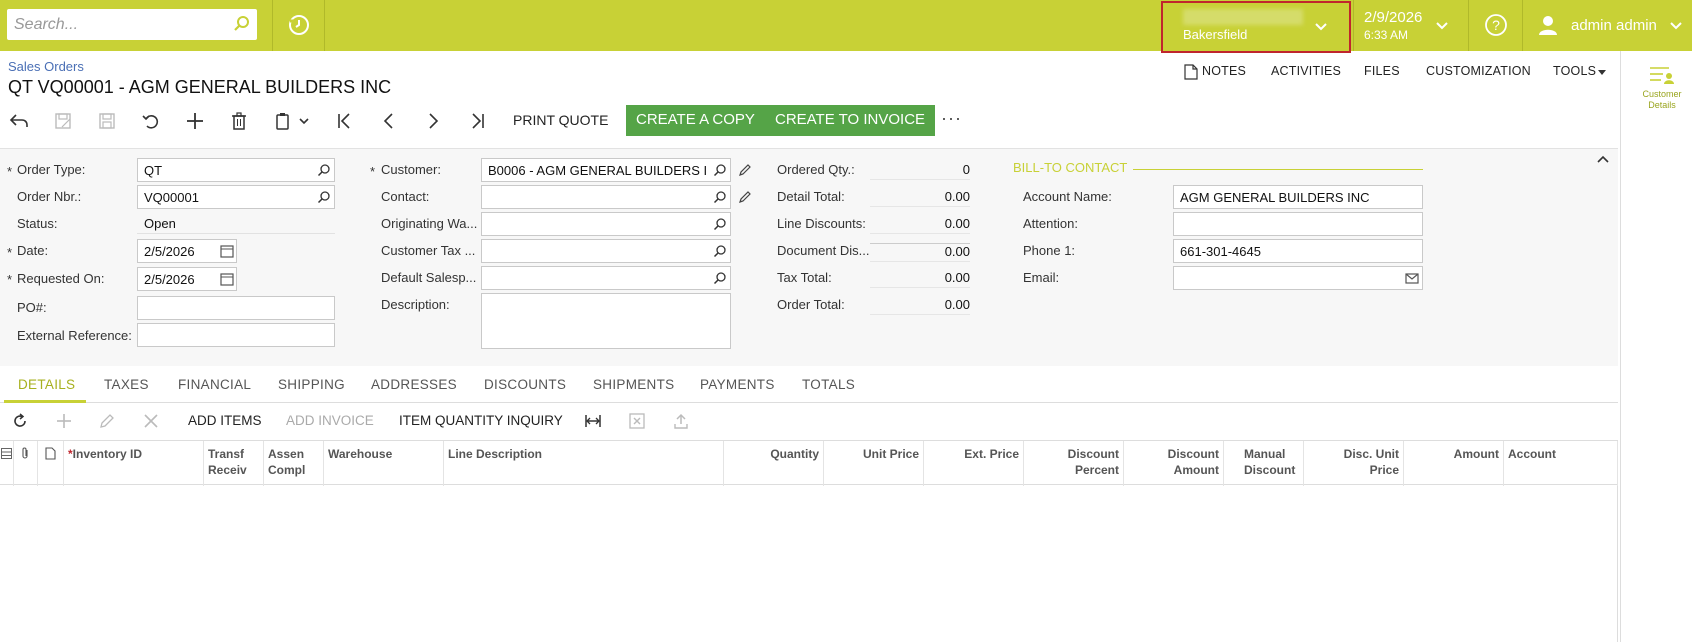  What do you see at coordinates (606, 251) in the screenshot?
I see `customer-tax-field` at bounding box center [606, 251].